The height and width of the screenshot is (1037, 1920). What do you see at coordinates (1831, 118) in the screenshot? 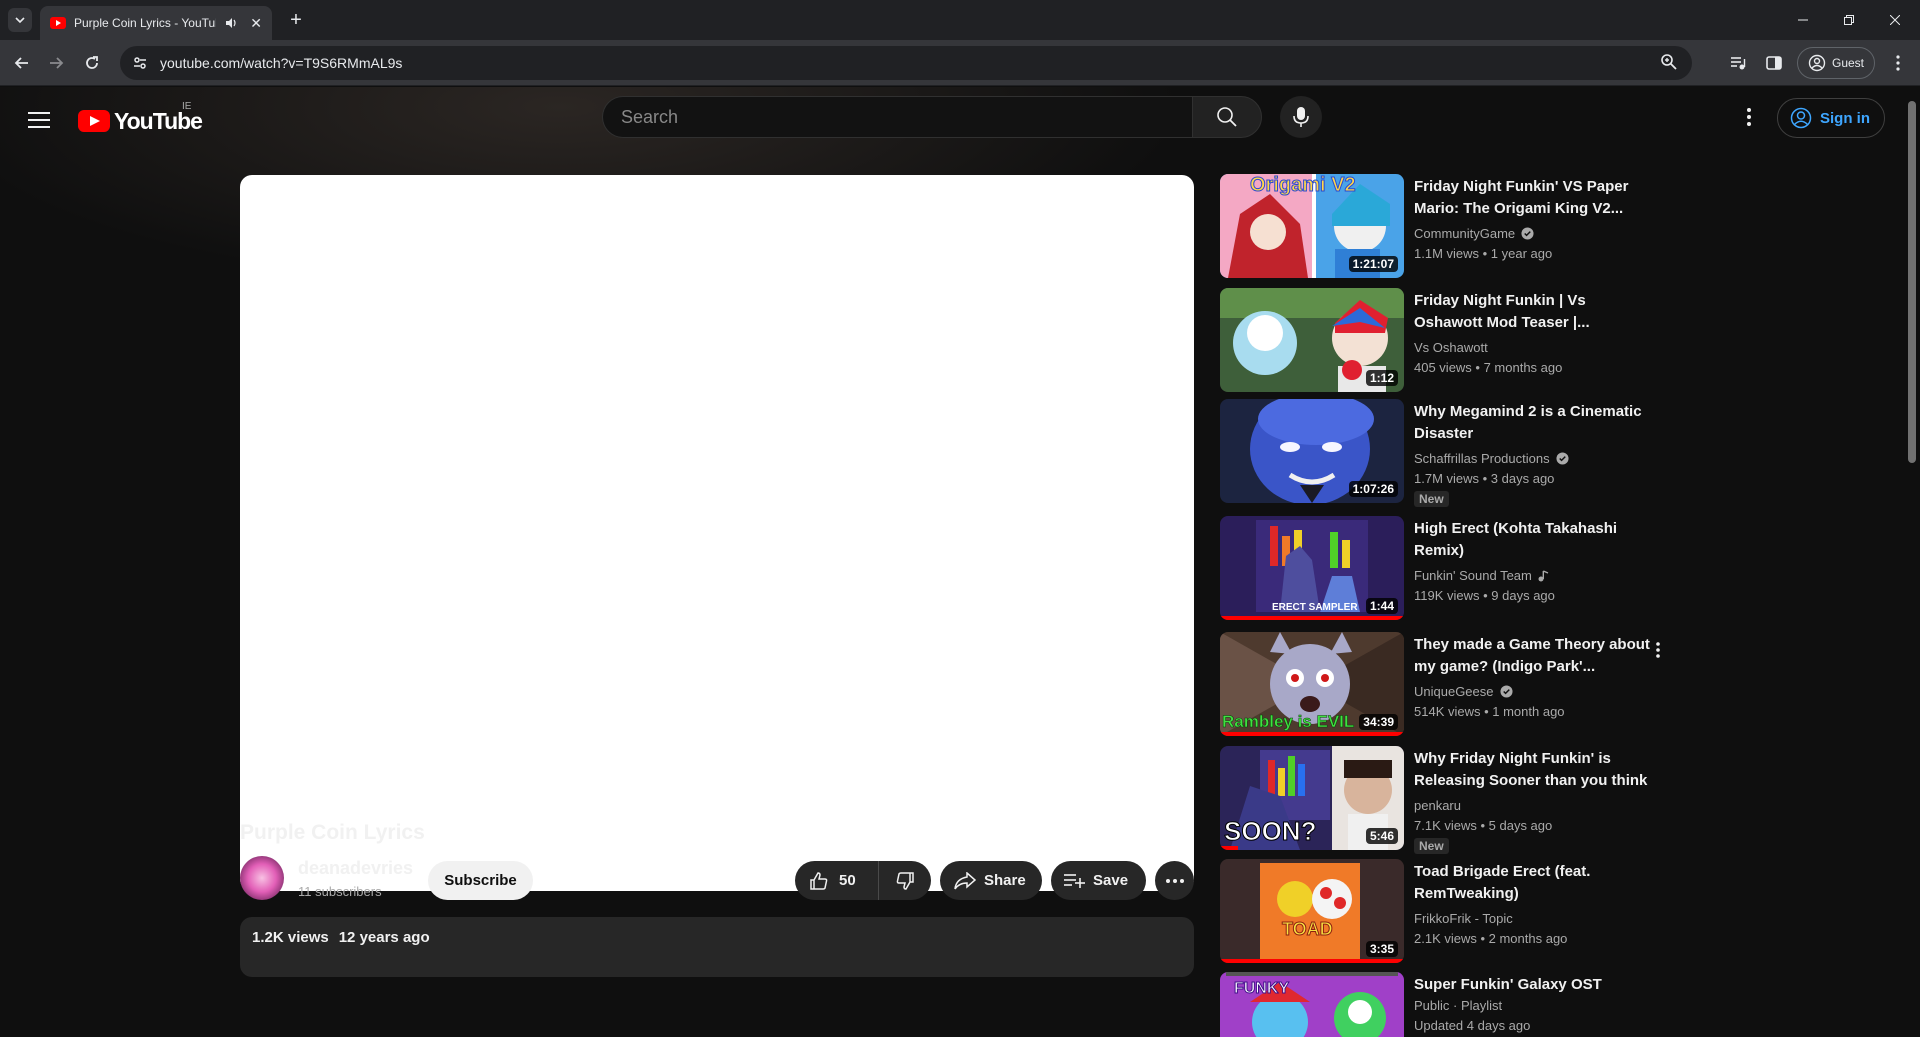
I see `sign-in-button: Sign in` at bounding box center [1831, 118].